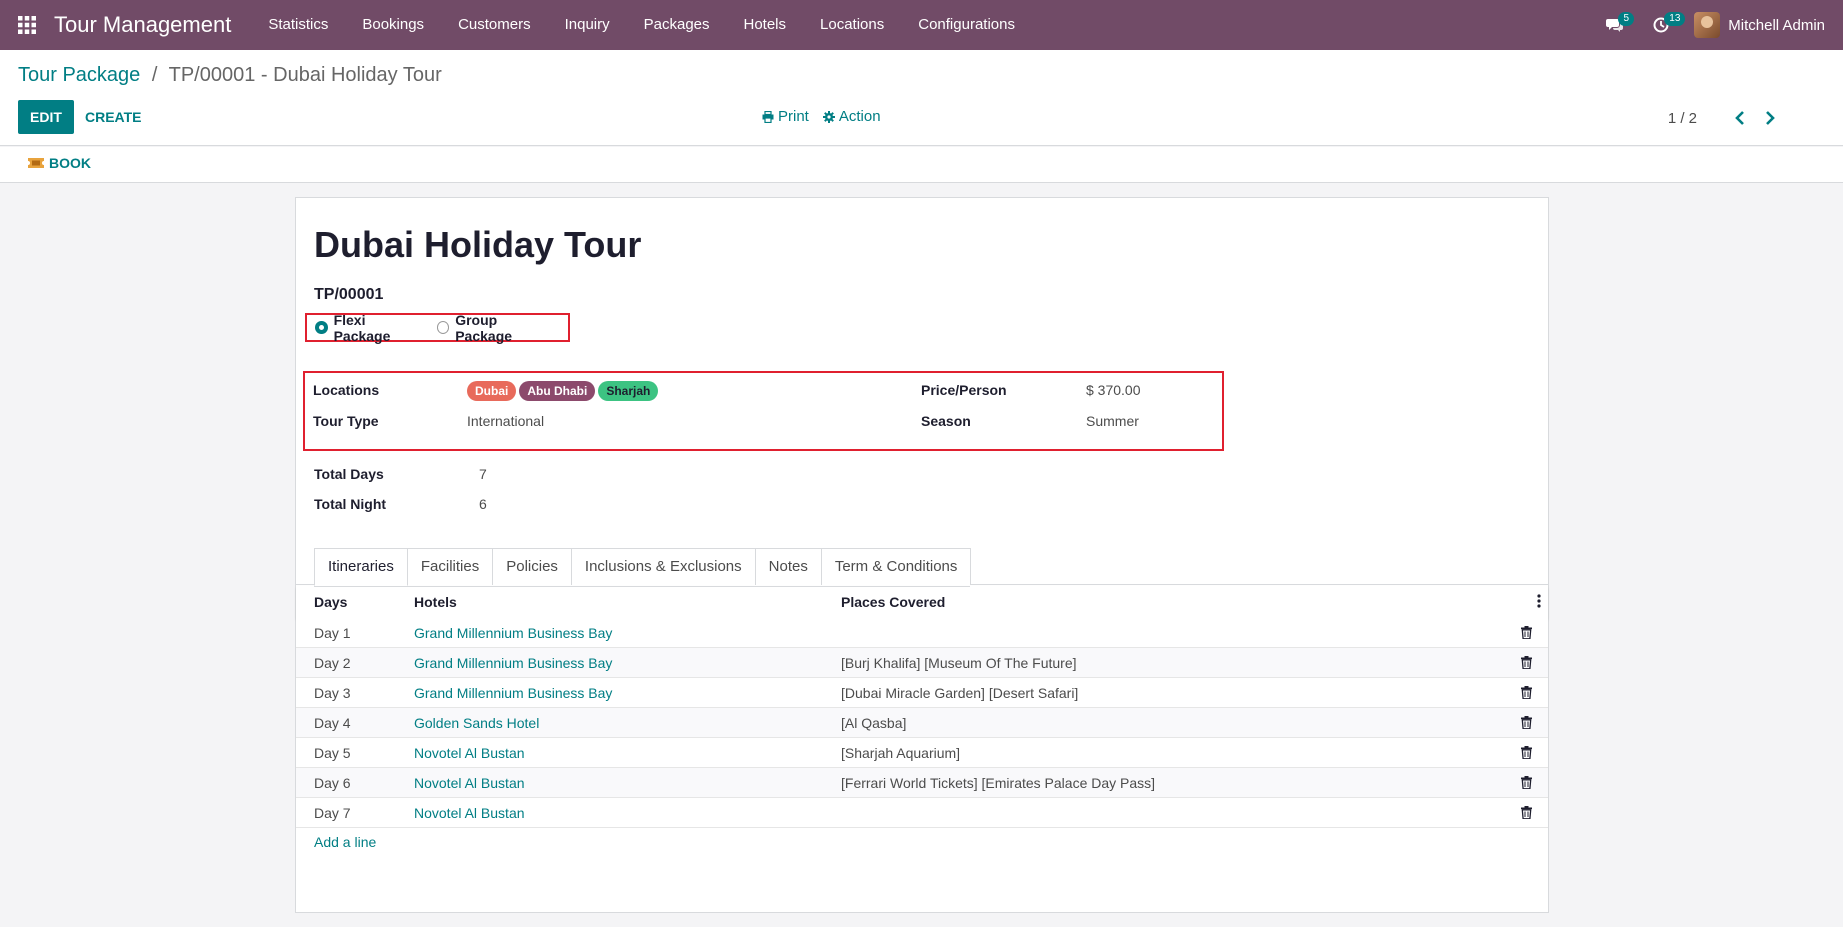  Describe the element at coordinates (349, 294) in the screenshot. I see `record-reference: TP/00001` at that location.